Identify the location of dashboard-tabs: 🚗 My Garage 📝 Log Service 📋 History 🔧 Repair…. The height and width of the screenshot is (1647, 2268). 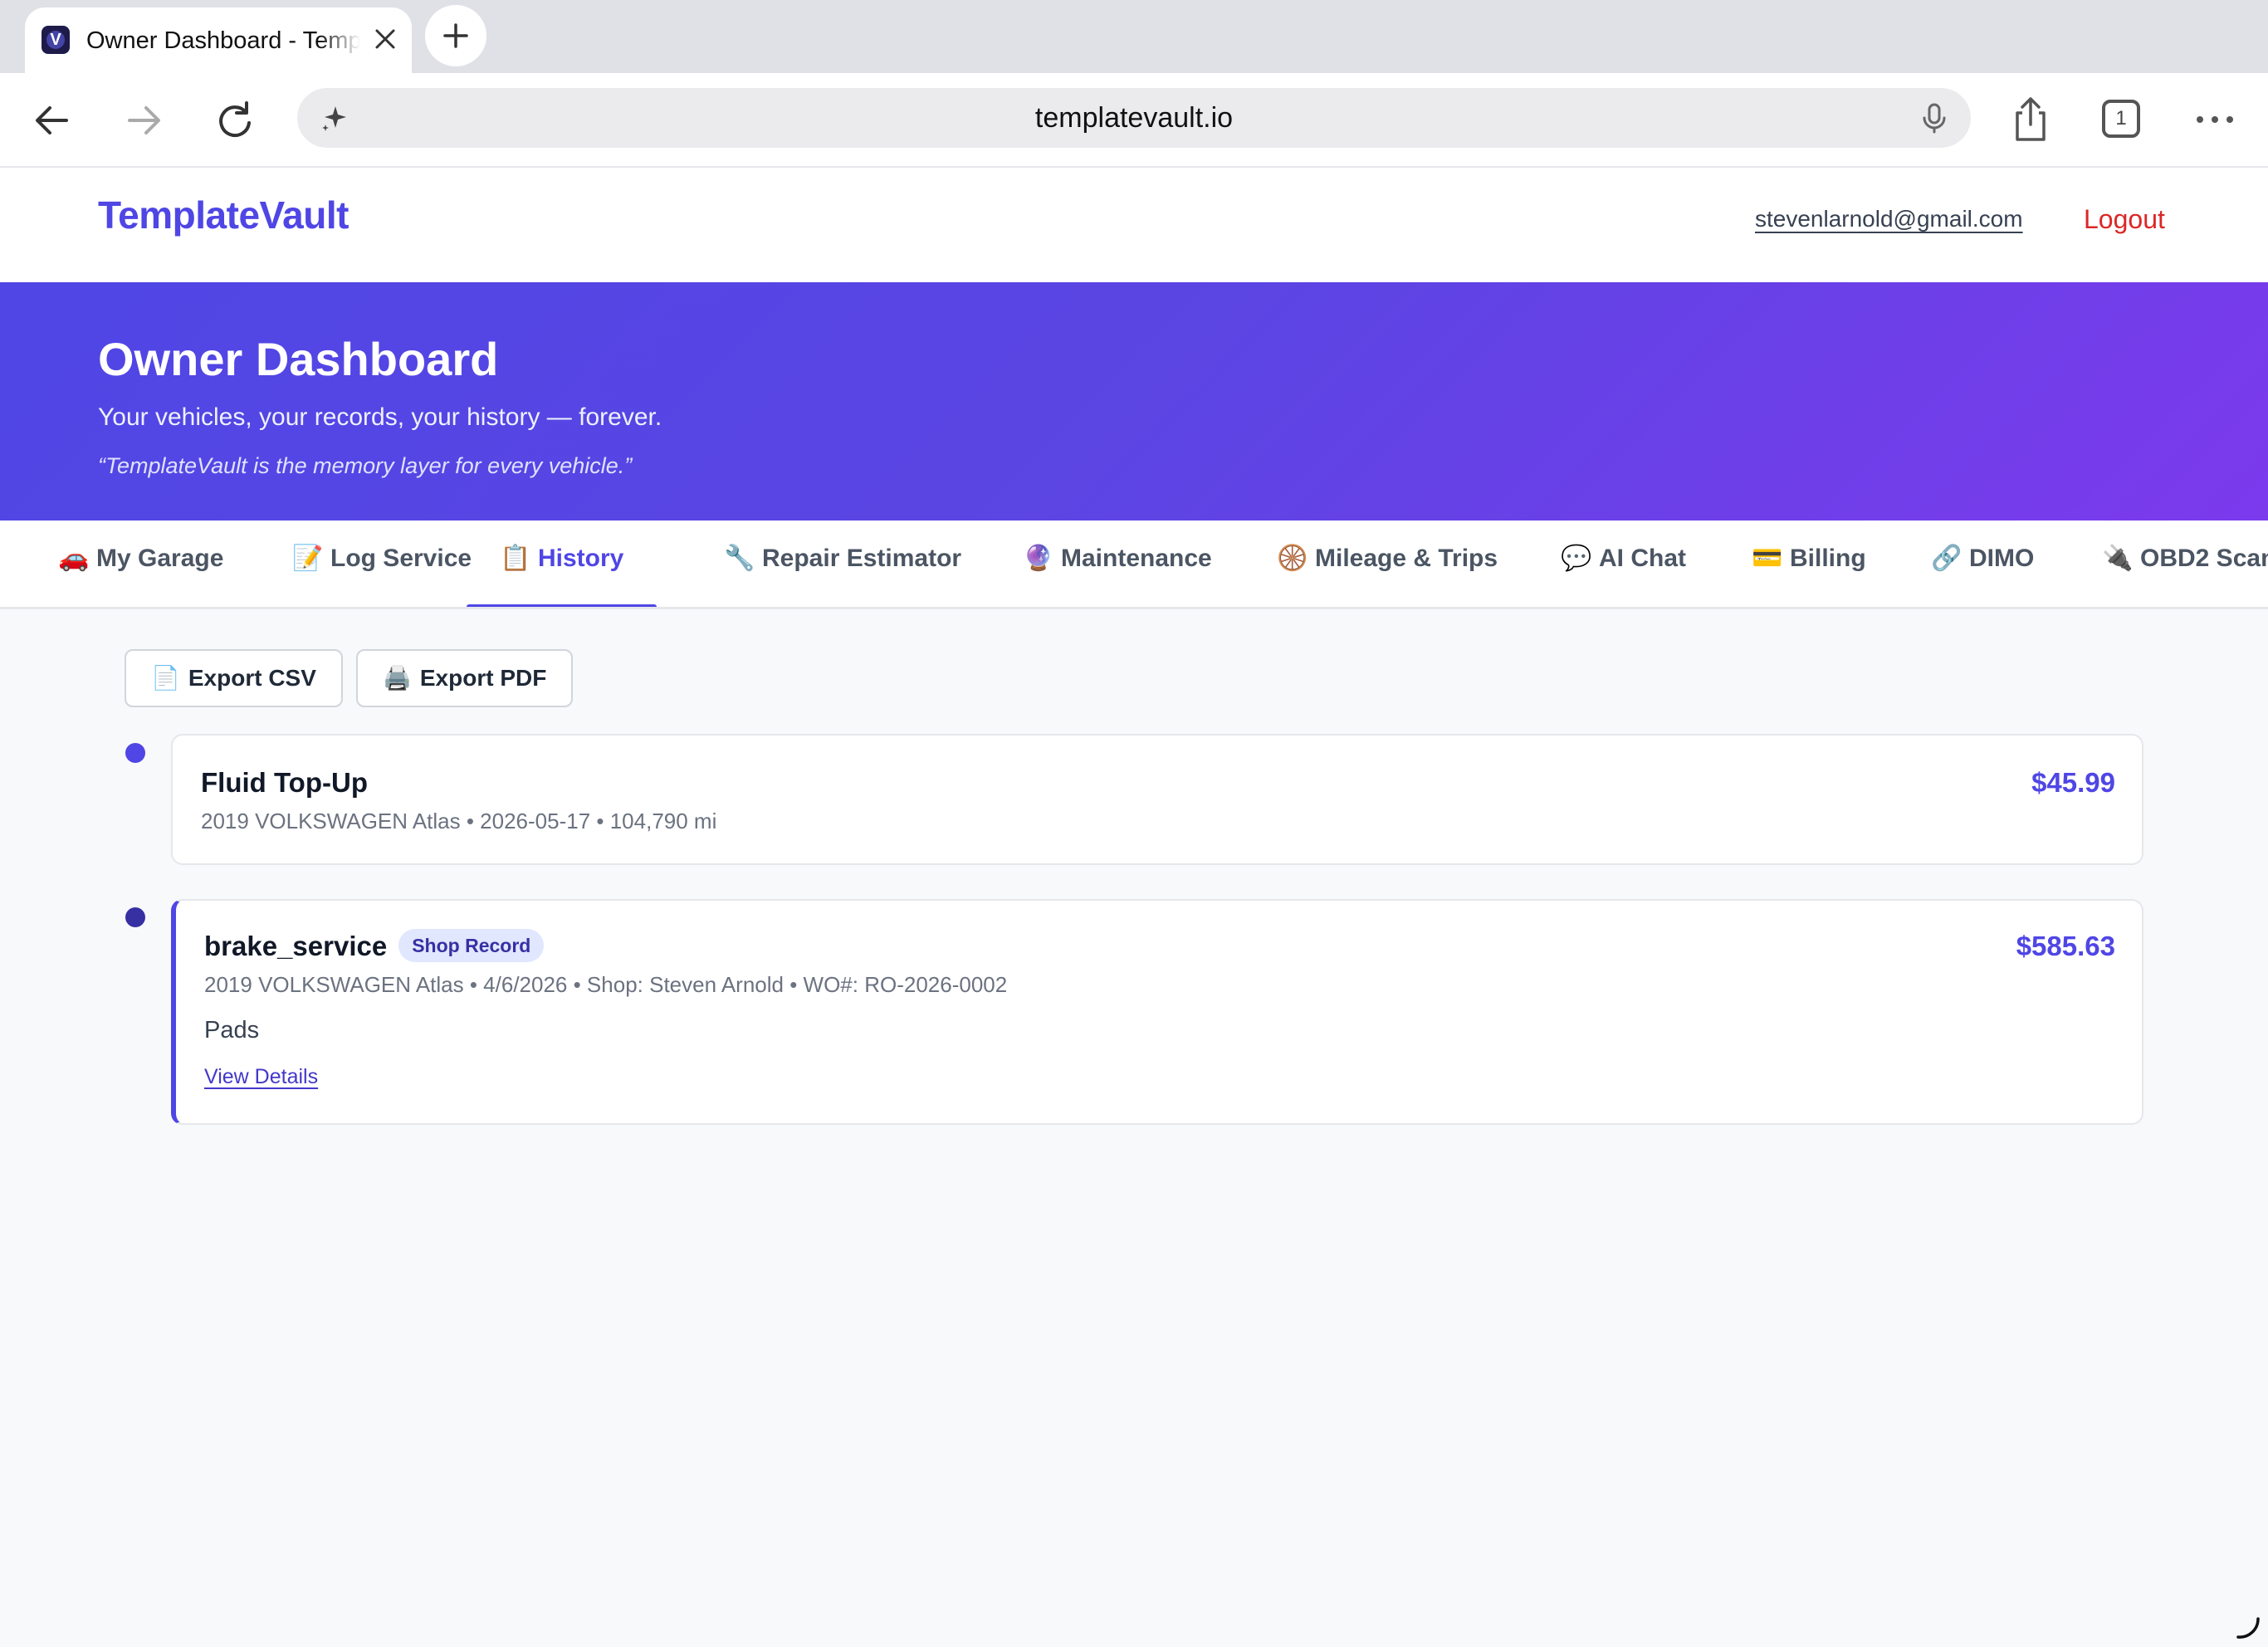
(1134, 564).